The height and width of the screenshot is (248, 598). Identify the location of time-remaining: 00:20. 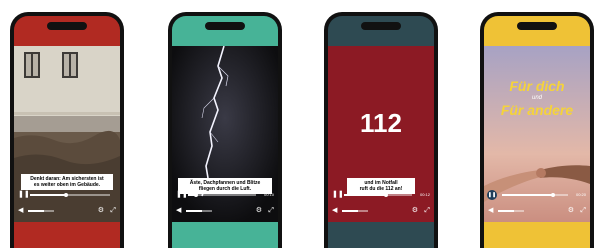
(580, 194).